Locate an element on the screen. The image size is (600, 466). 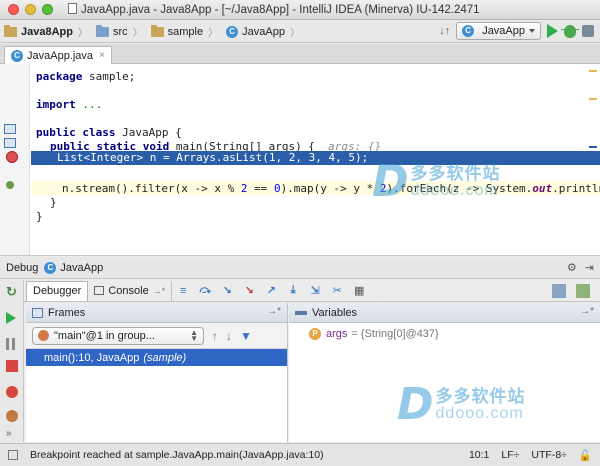
file-encoding: UTF-8÷ is located at coordinates (549, 455).